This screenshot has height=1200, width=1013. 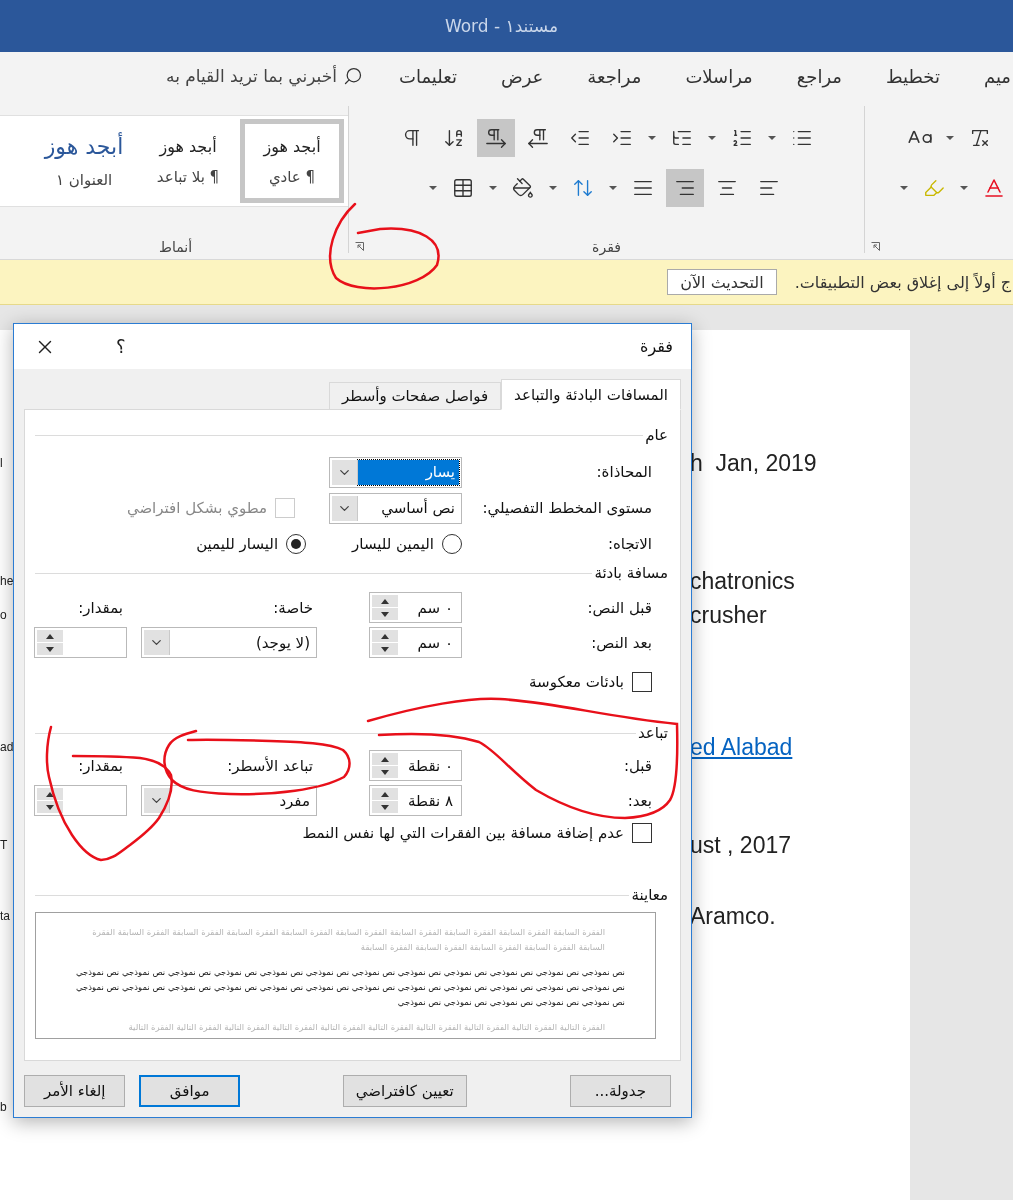 I want to click on style-tile: أبجد هوز العنوان ١, so click(x=84, y=161).